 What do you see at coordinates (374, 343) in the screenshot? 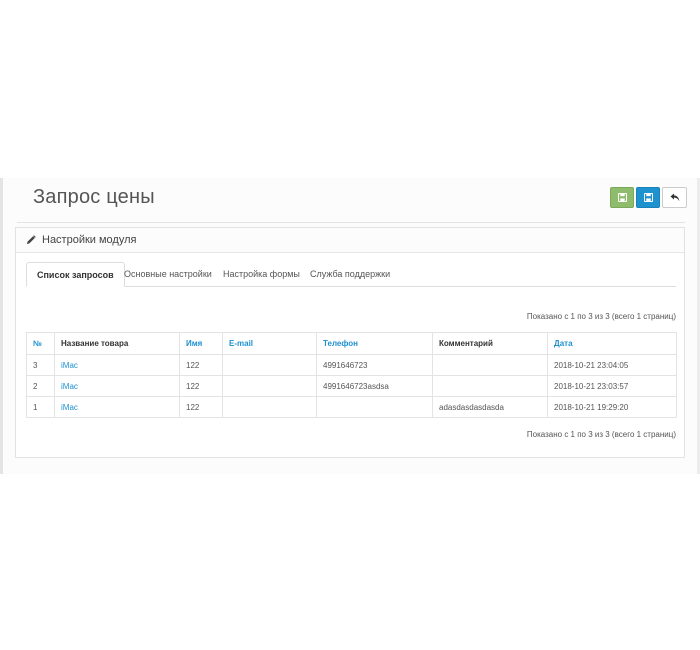
I see `col-header-phone: Телефон` at bounding box center [374, 343].